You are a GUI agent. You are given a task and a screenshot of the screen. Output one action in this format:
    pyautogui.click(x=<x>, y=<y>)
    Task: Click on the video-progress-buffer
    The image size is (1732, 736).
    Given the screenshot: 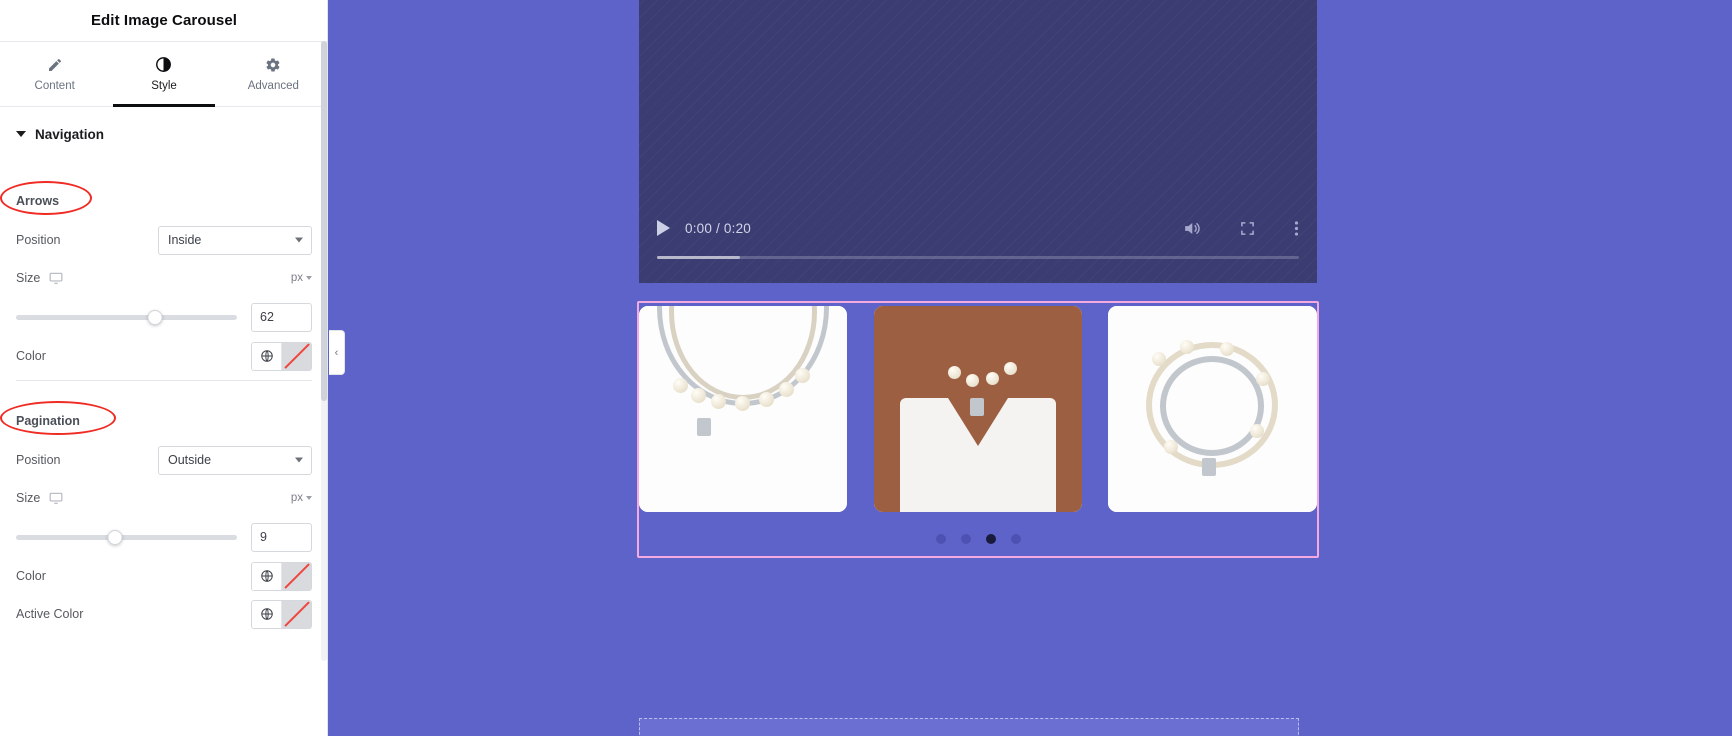 What is the action you would take?
    pyautogui.click(x=699, y=257)
    